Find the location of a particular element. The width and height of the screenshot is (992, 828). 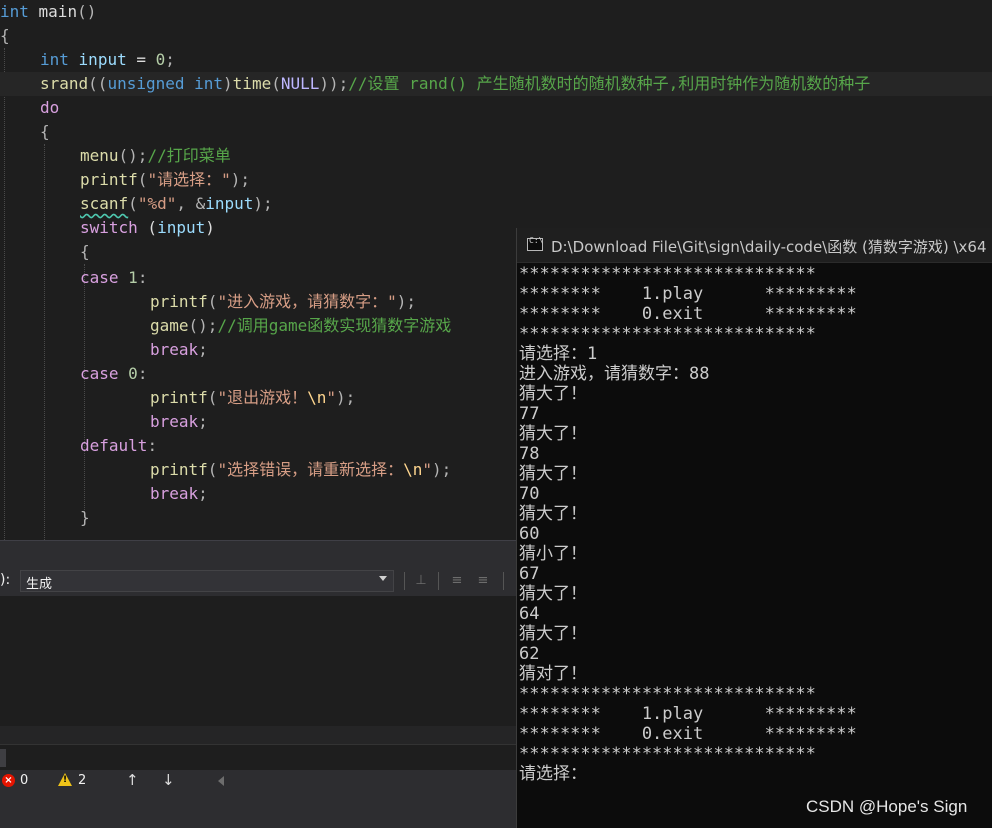

code-token: , & is located at coordinates (191, 203).